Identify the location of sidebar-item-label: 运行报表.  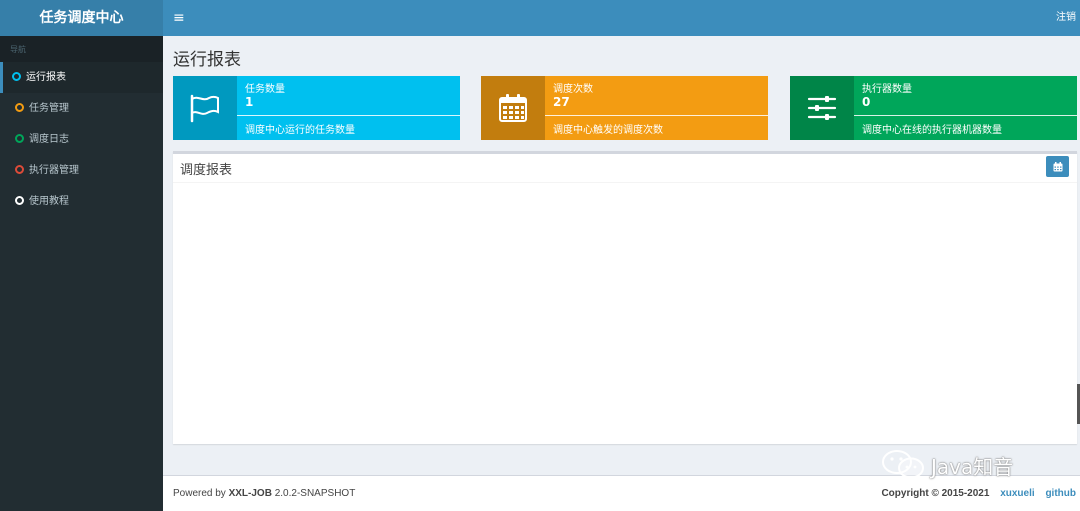
(46, 77).